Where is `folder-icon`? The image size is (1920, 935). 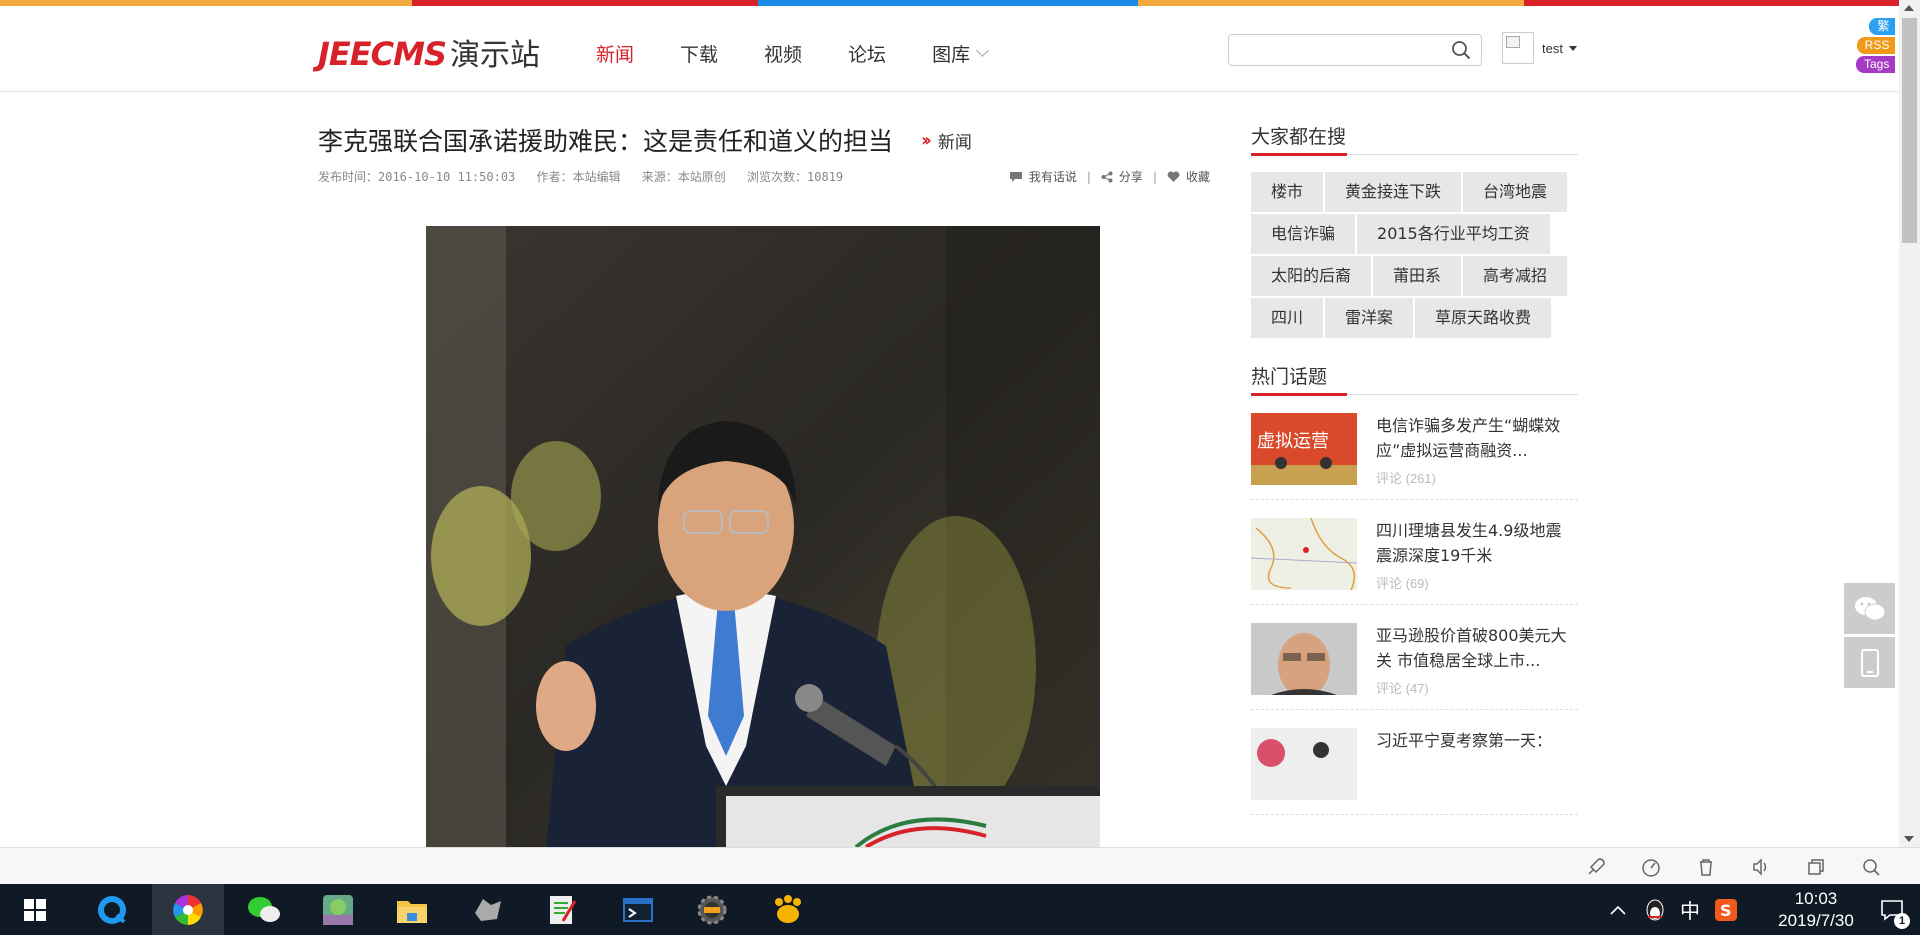 folder-icon is located at coordinates (412, 911).